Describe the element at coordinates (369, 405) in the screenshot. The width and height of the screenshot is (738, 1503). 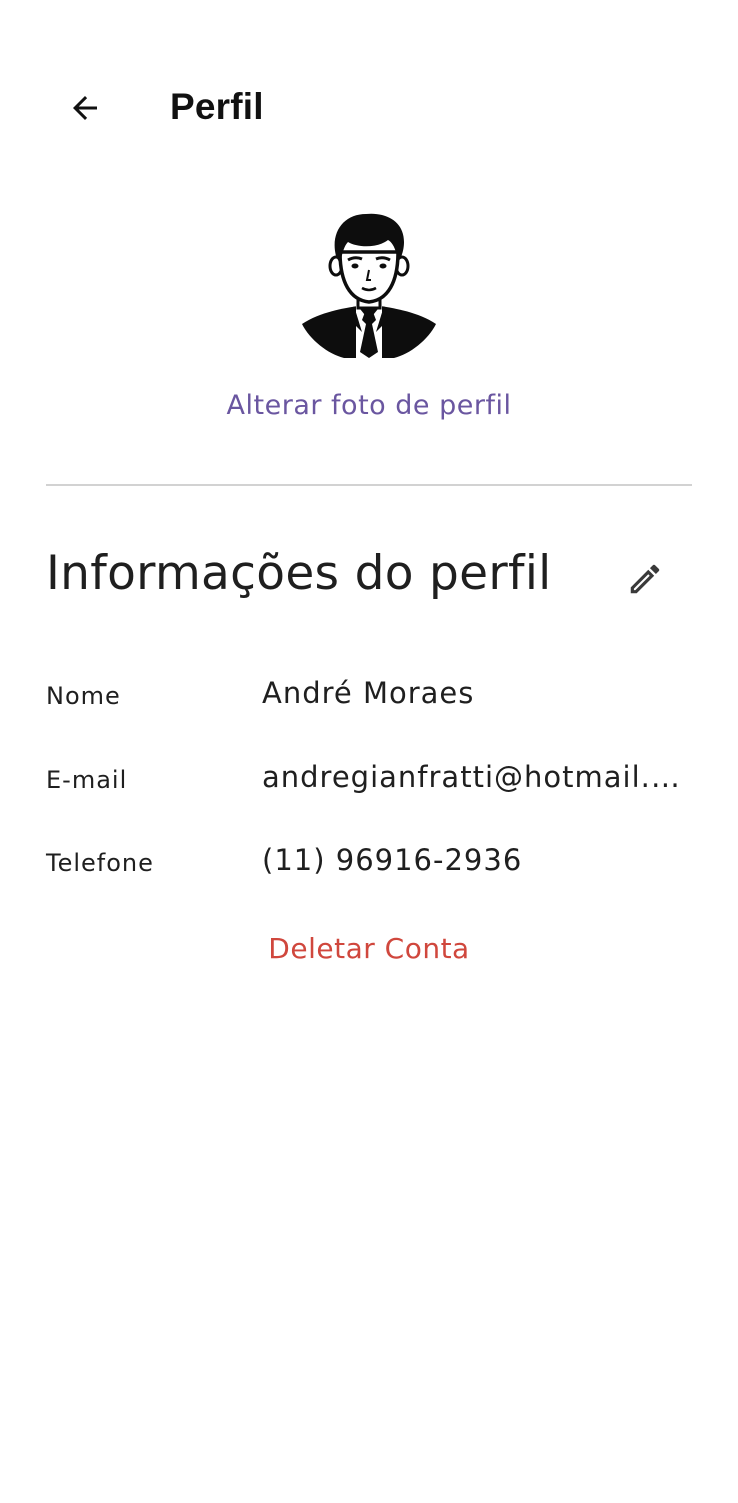
I see `change-photo-link: Alterar foto de perfil` at that location.